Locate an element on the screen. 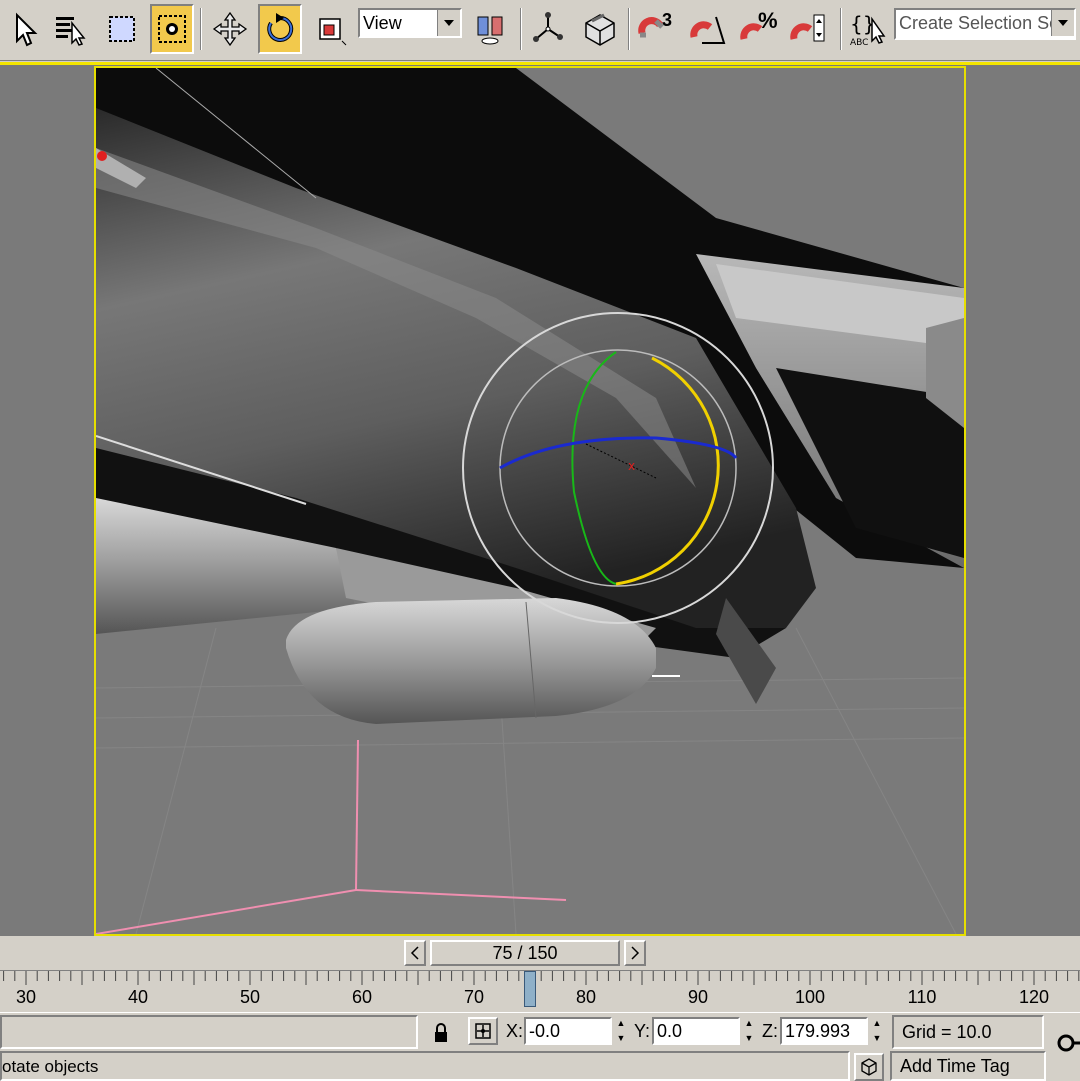 The width and height of the screenshot is (1080, 1081). spinner-snap-icon is located at coordinates (807, 28).